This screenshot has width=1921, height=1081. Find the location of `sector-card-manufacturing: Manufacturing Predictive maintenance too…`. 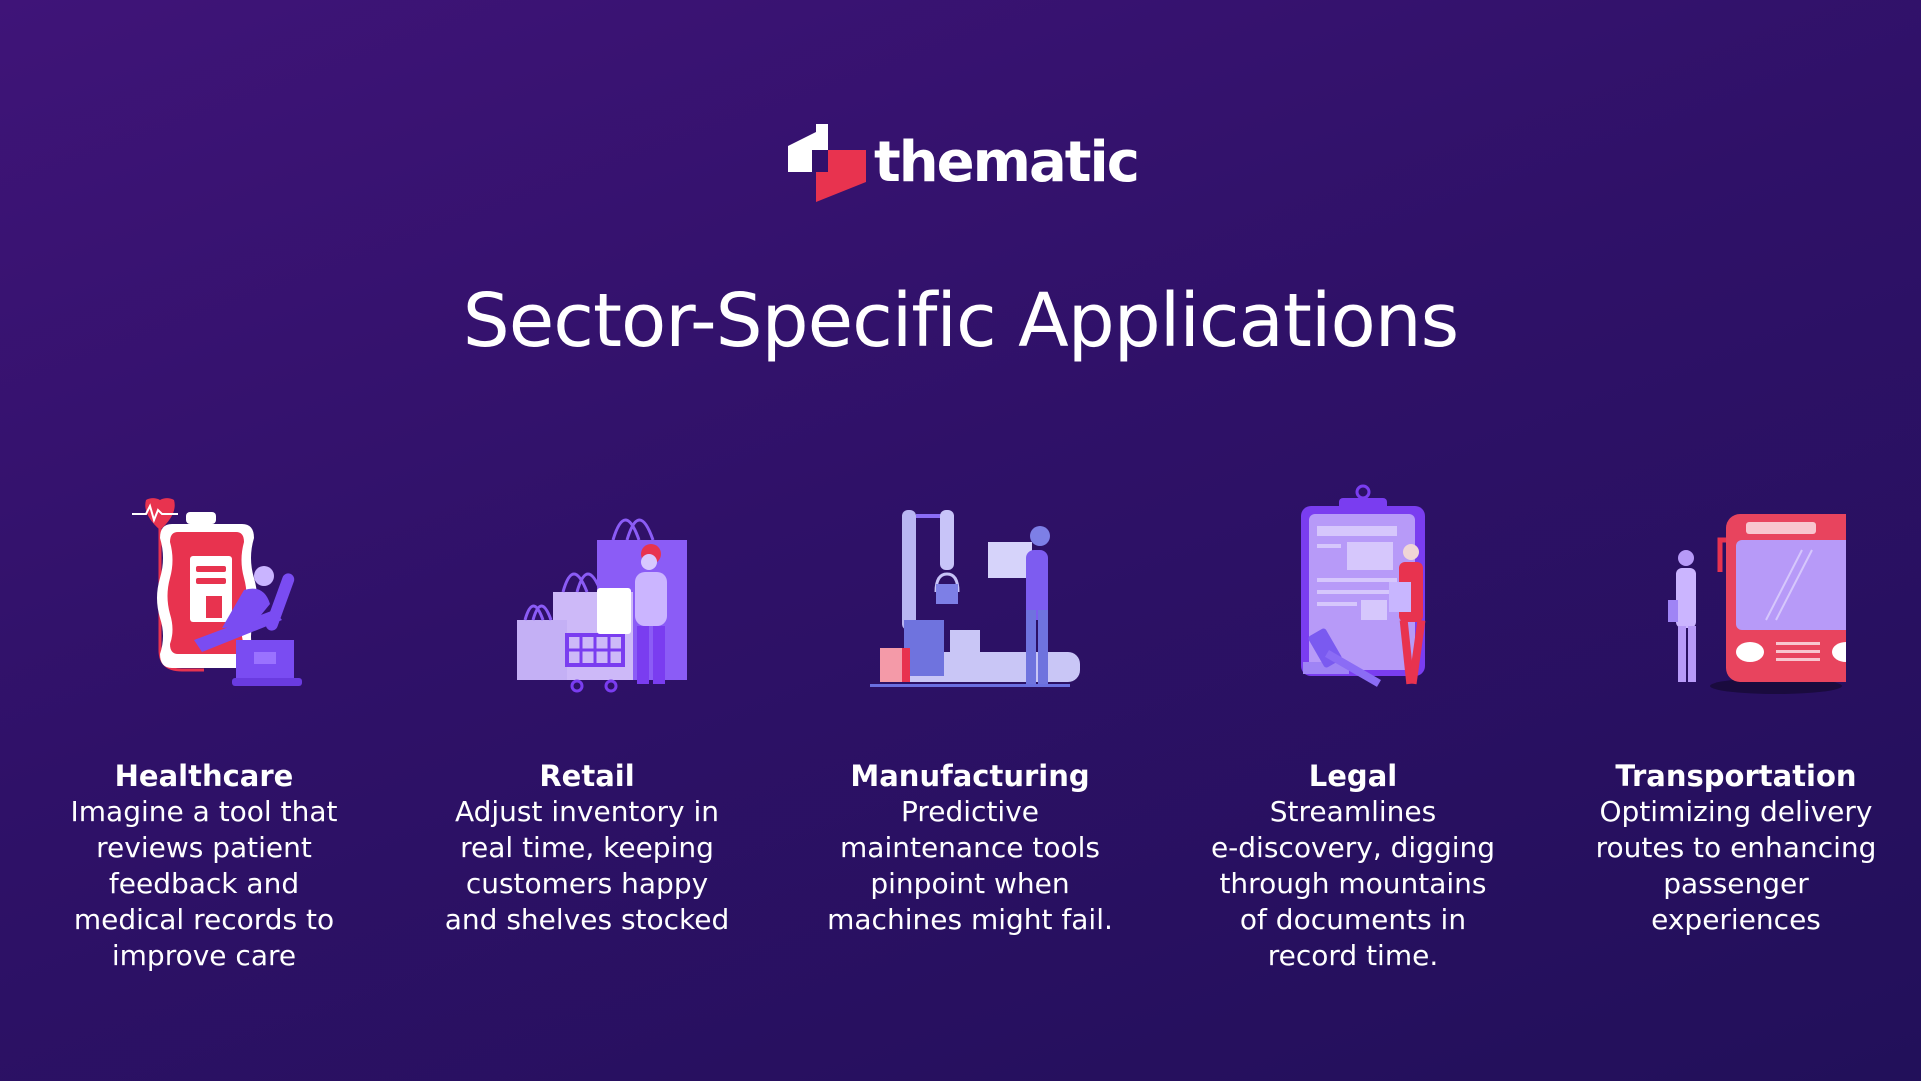

sector-card-manufacturing: Manufacturing Predictive maintenance too… is located at coordinates (970, 709).